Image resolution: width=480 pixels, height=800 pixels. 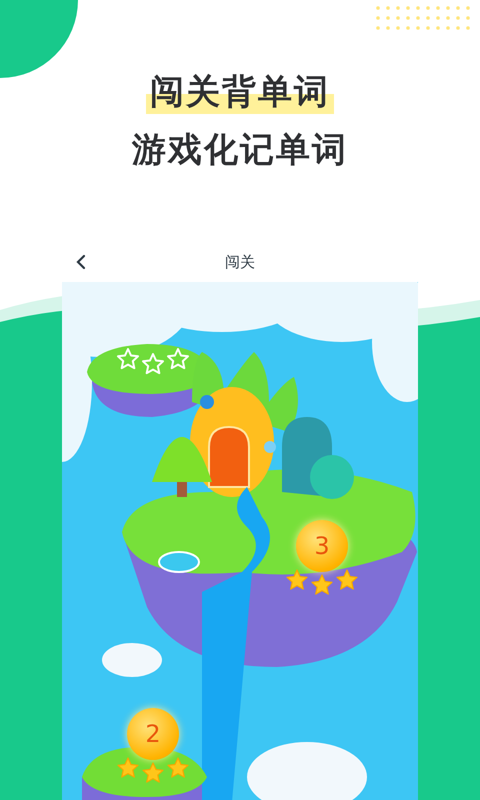 What do you see at coordinates (239, 150) in the screenshot?
I see `headline-text: 游戏化记单词` at bounding box center [239, 150].